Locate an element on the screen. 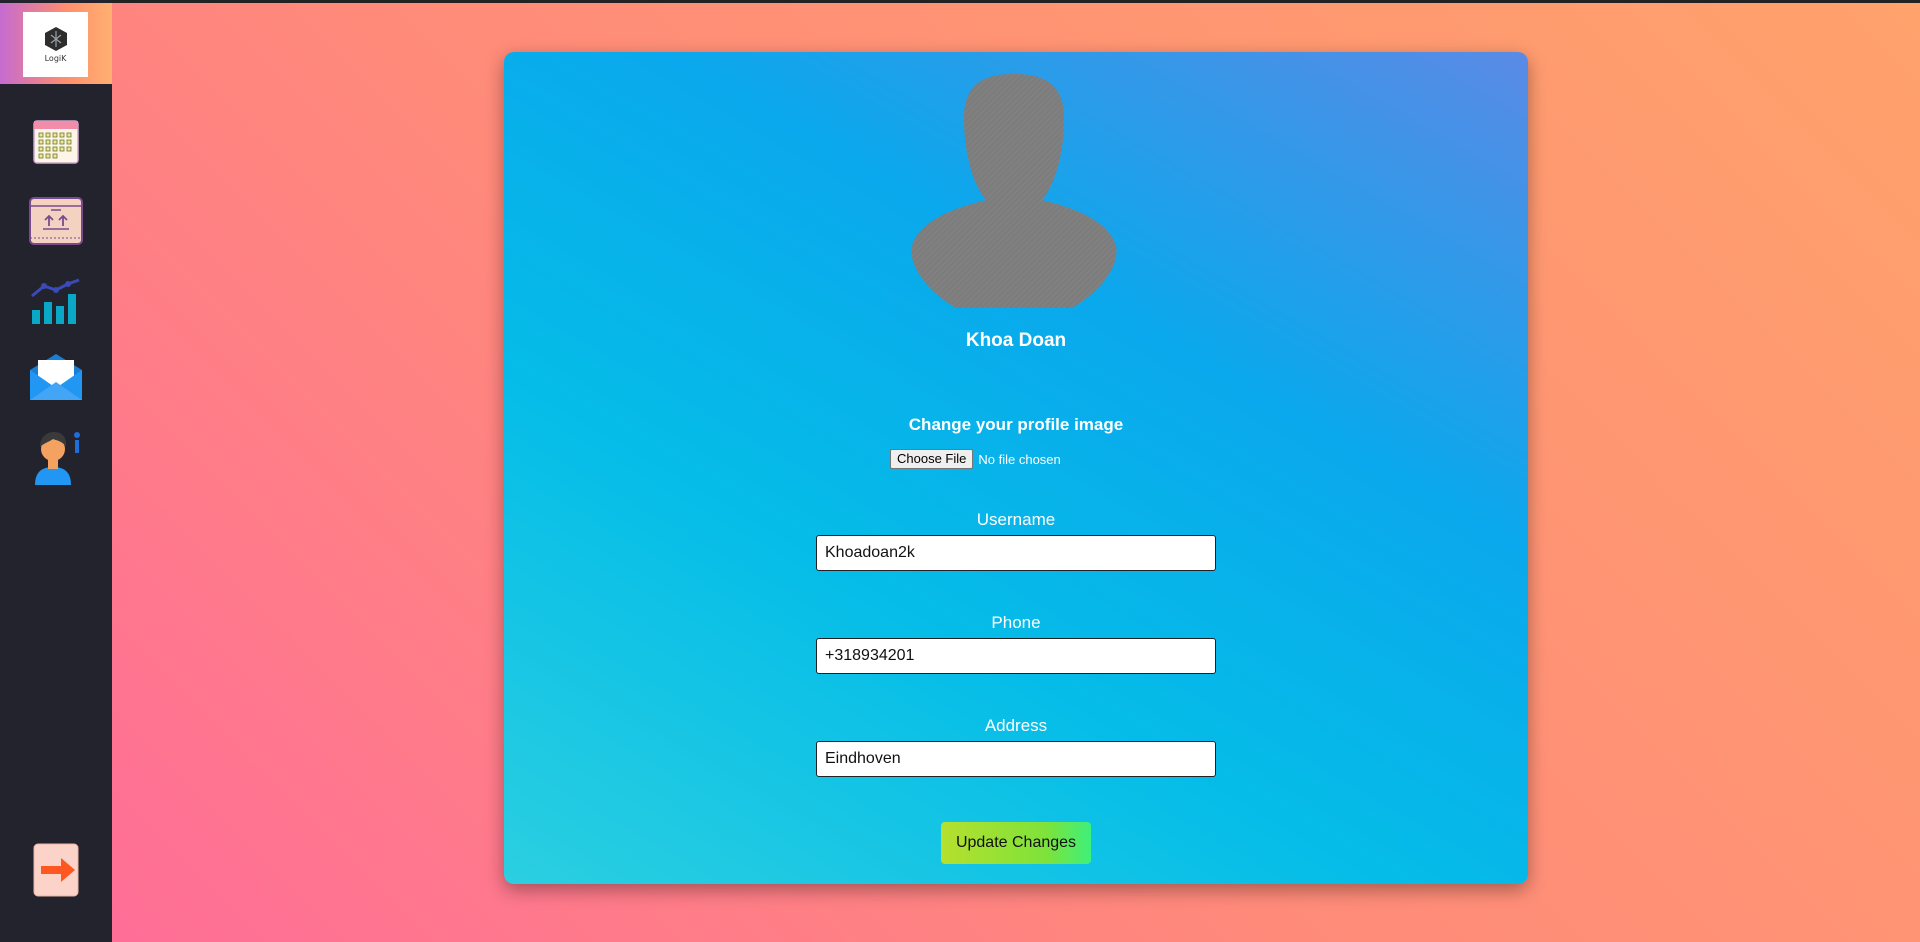 Image resolution: width=1920 pixels, height=942 pixels. logo-container: LogiK is located at coordinates (56, 43).